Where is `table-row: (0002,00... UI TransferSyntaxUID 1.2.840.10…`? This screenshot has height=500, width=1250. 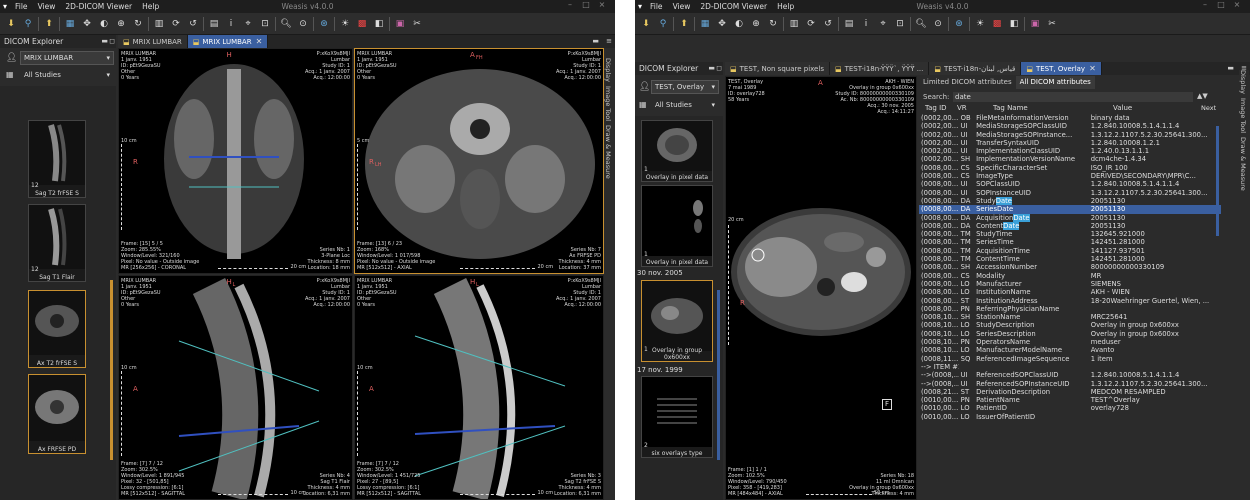 table-row: (0002,00... UI TransferSyntaxUID 1.2.840.10… is located at coordinates (1070, 143).